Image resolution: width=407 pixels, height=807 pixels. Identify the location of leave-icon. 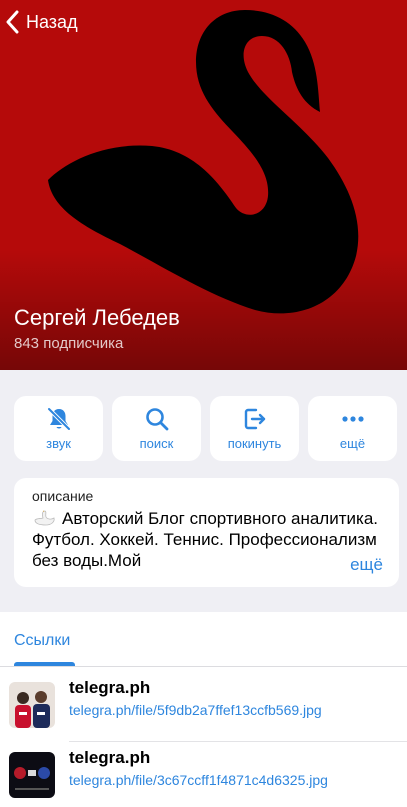
(254, 419).